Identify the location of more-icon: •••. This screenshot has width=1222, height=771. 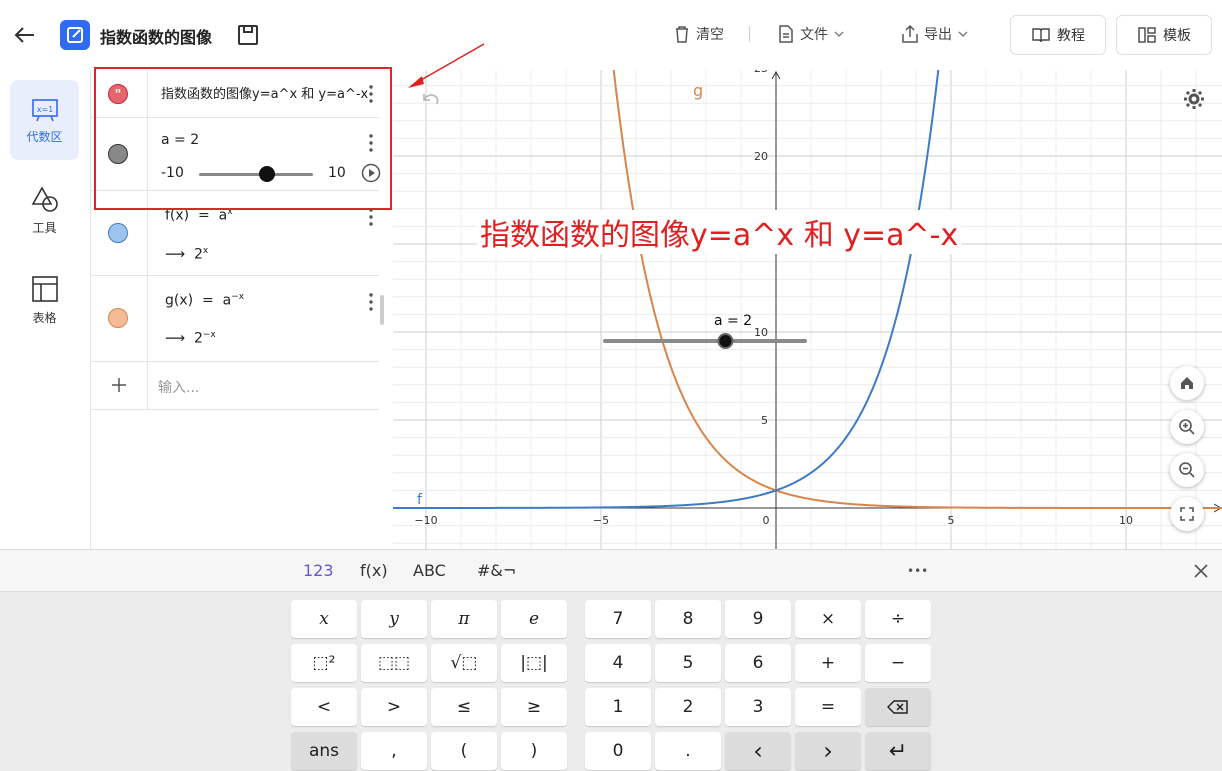
(917, 571).